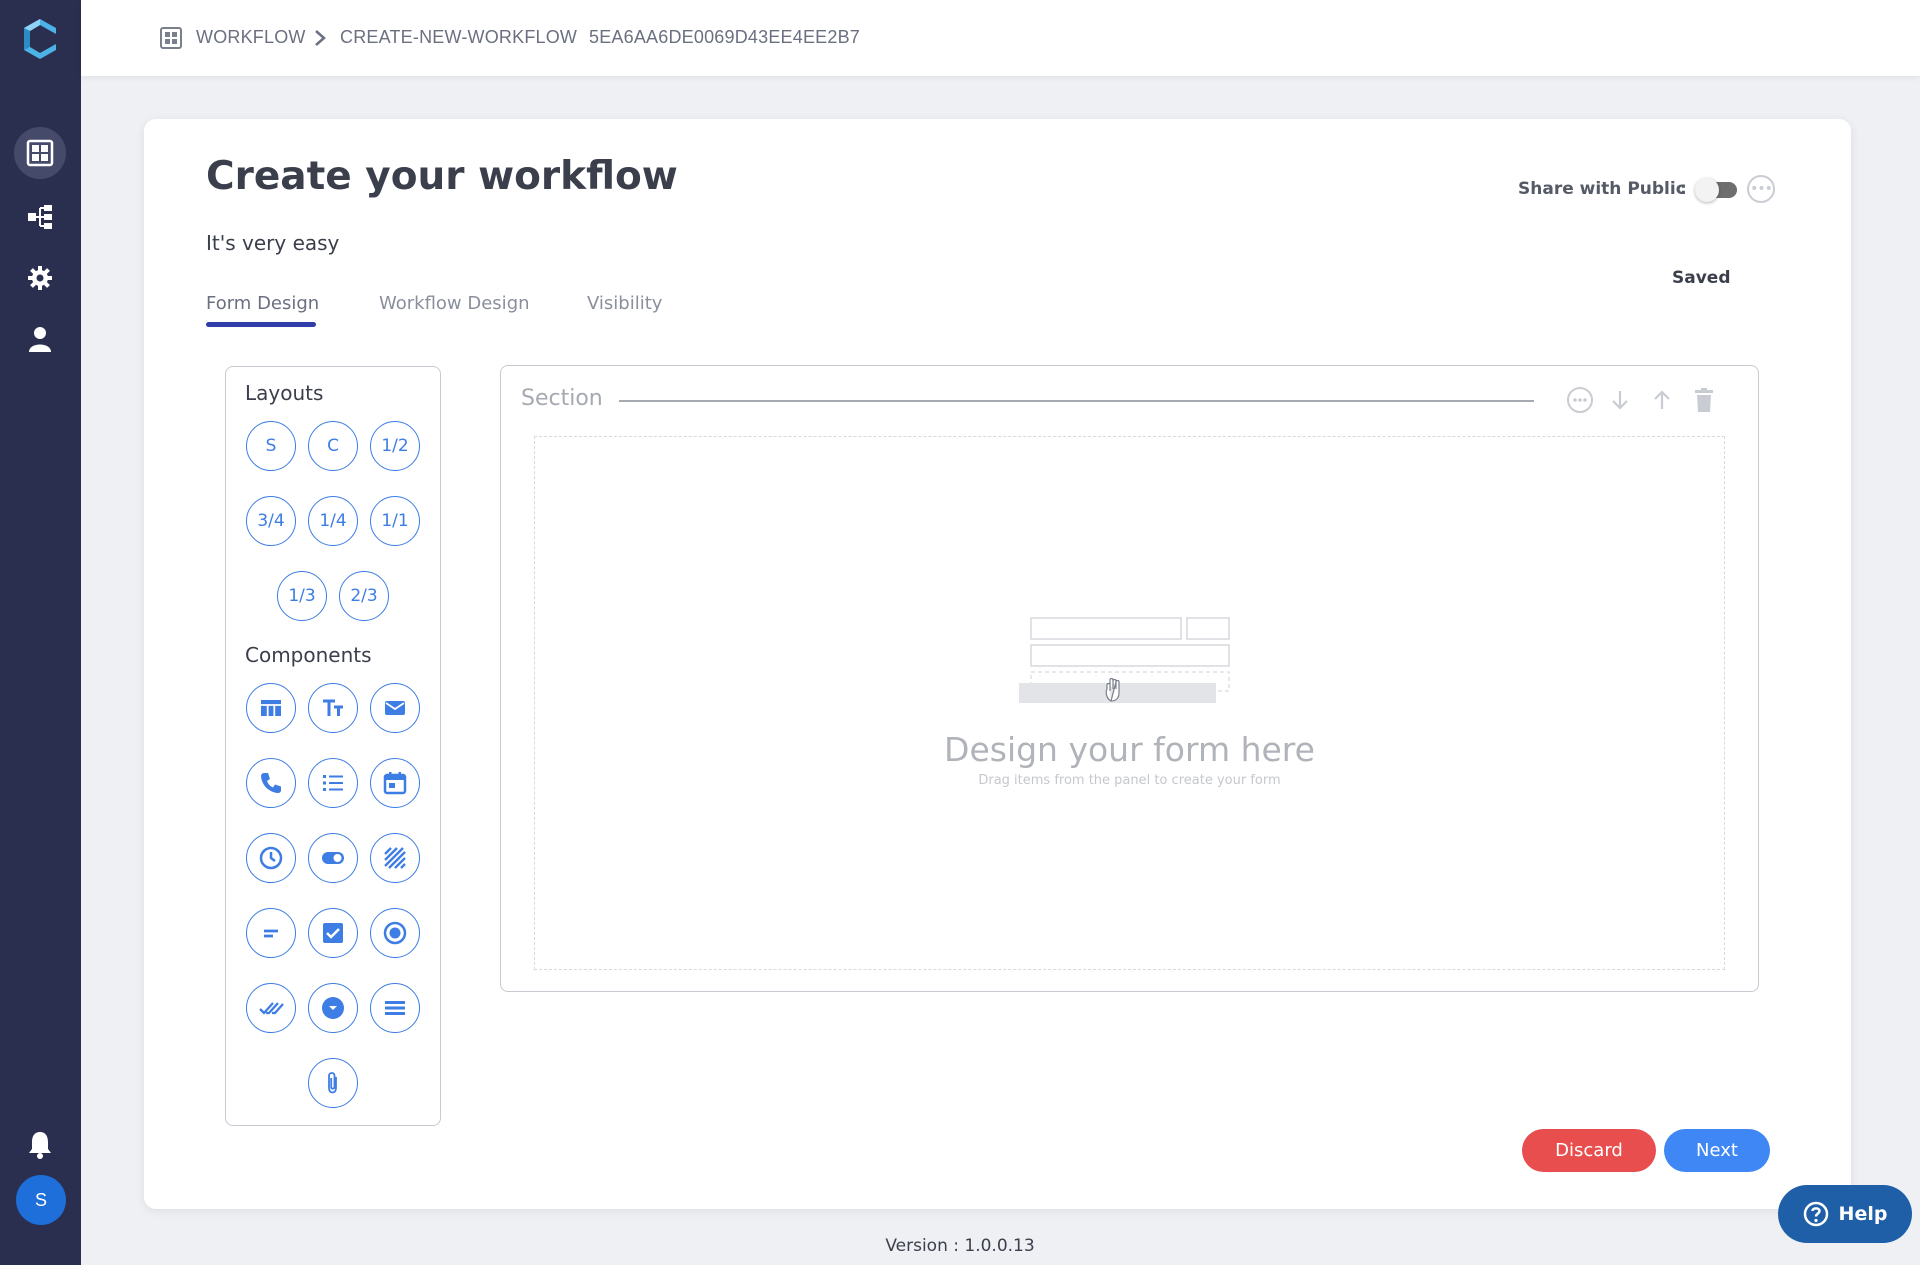 The width and height of the screenshot is (1920, 1265). I want to click on component-phone-button, so click(271, 783).